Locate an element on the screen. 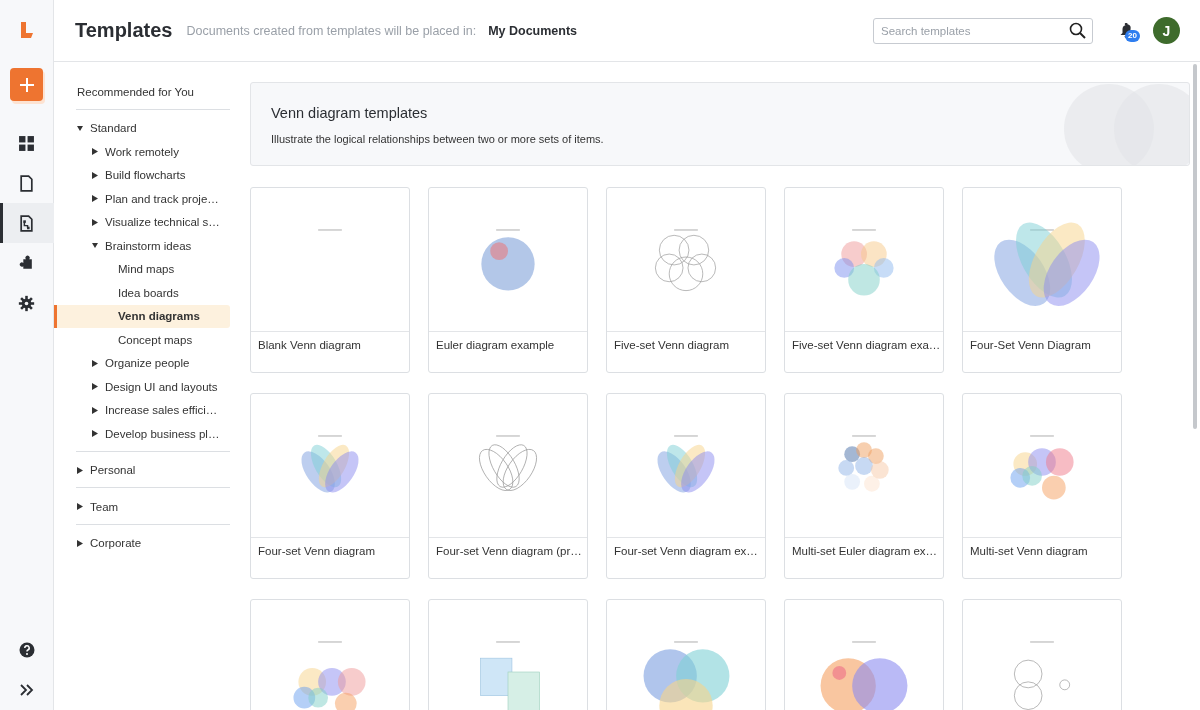 The image size is (1200, 710). nav-item: Build flowcharts is located at coordinates (145, 175).